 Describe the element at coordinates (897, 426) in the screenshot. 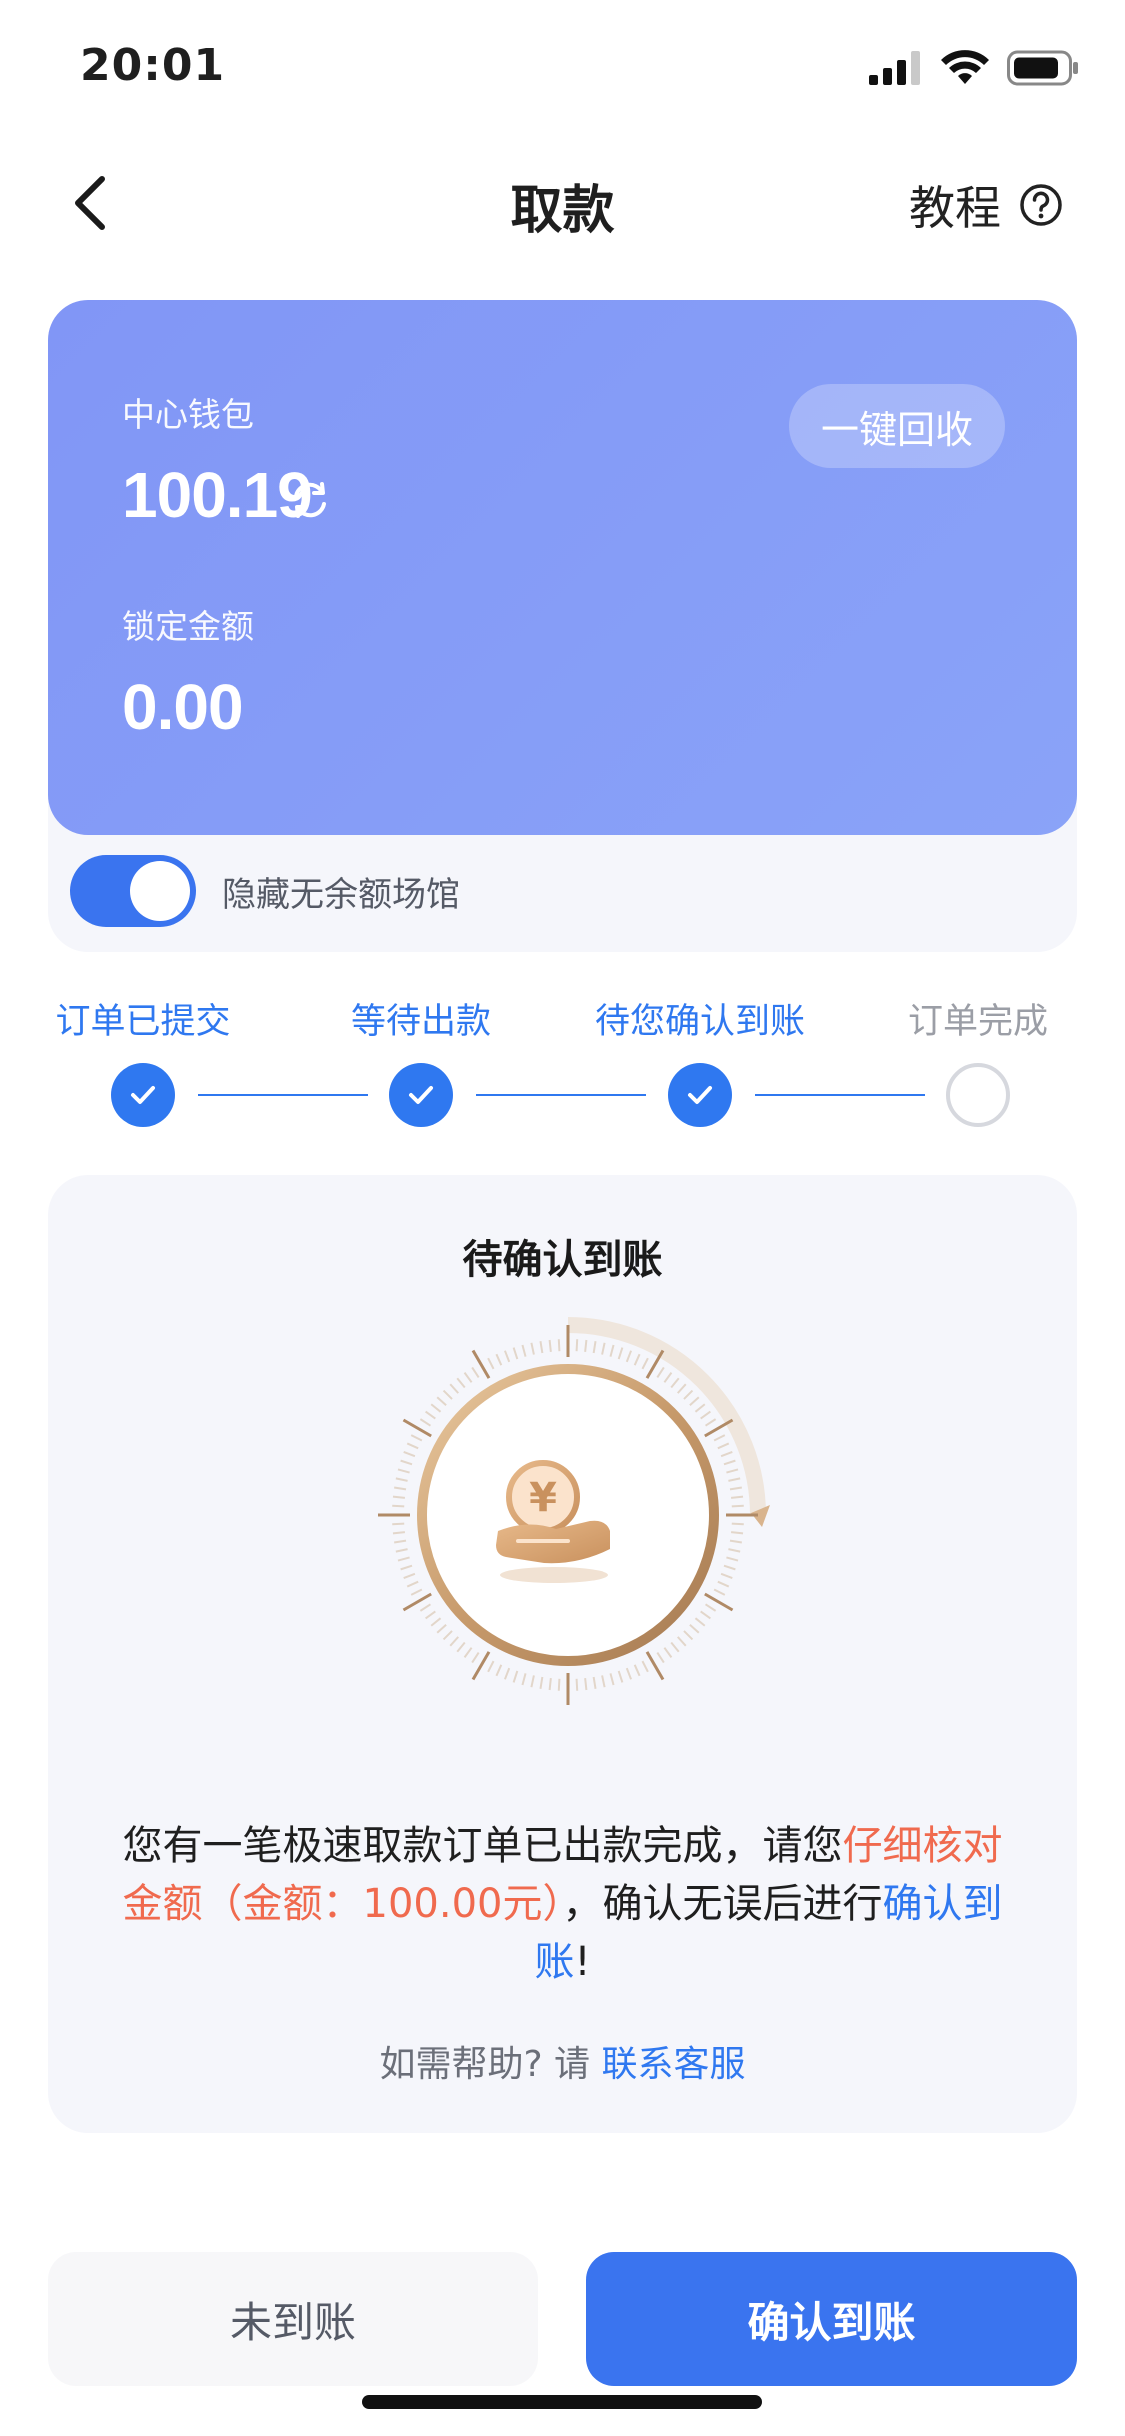

I see `one-click-recycle-button: 一键回收` at that location.